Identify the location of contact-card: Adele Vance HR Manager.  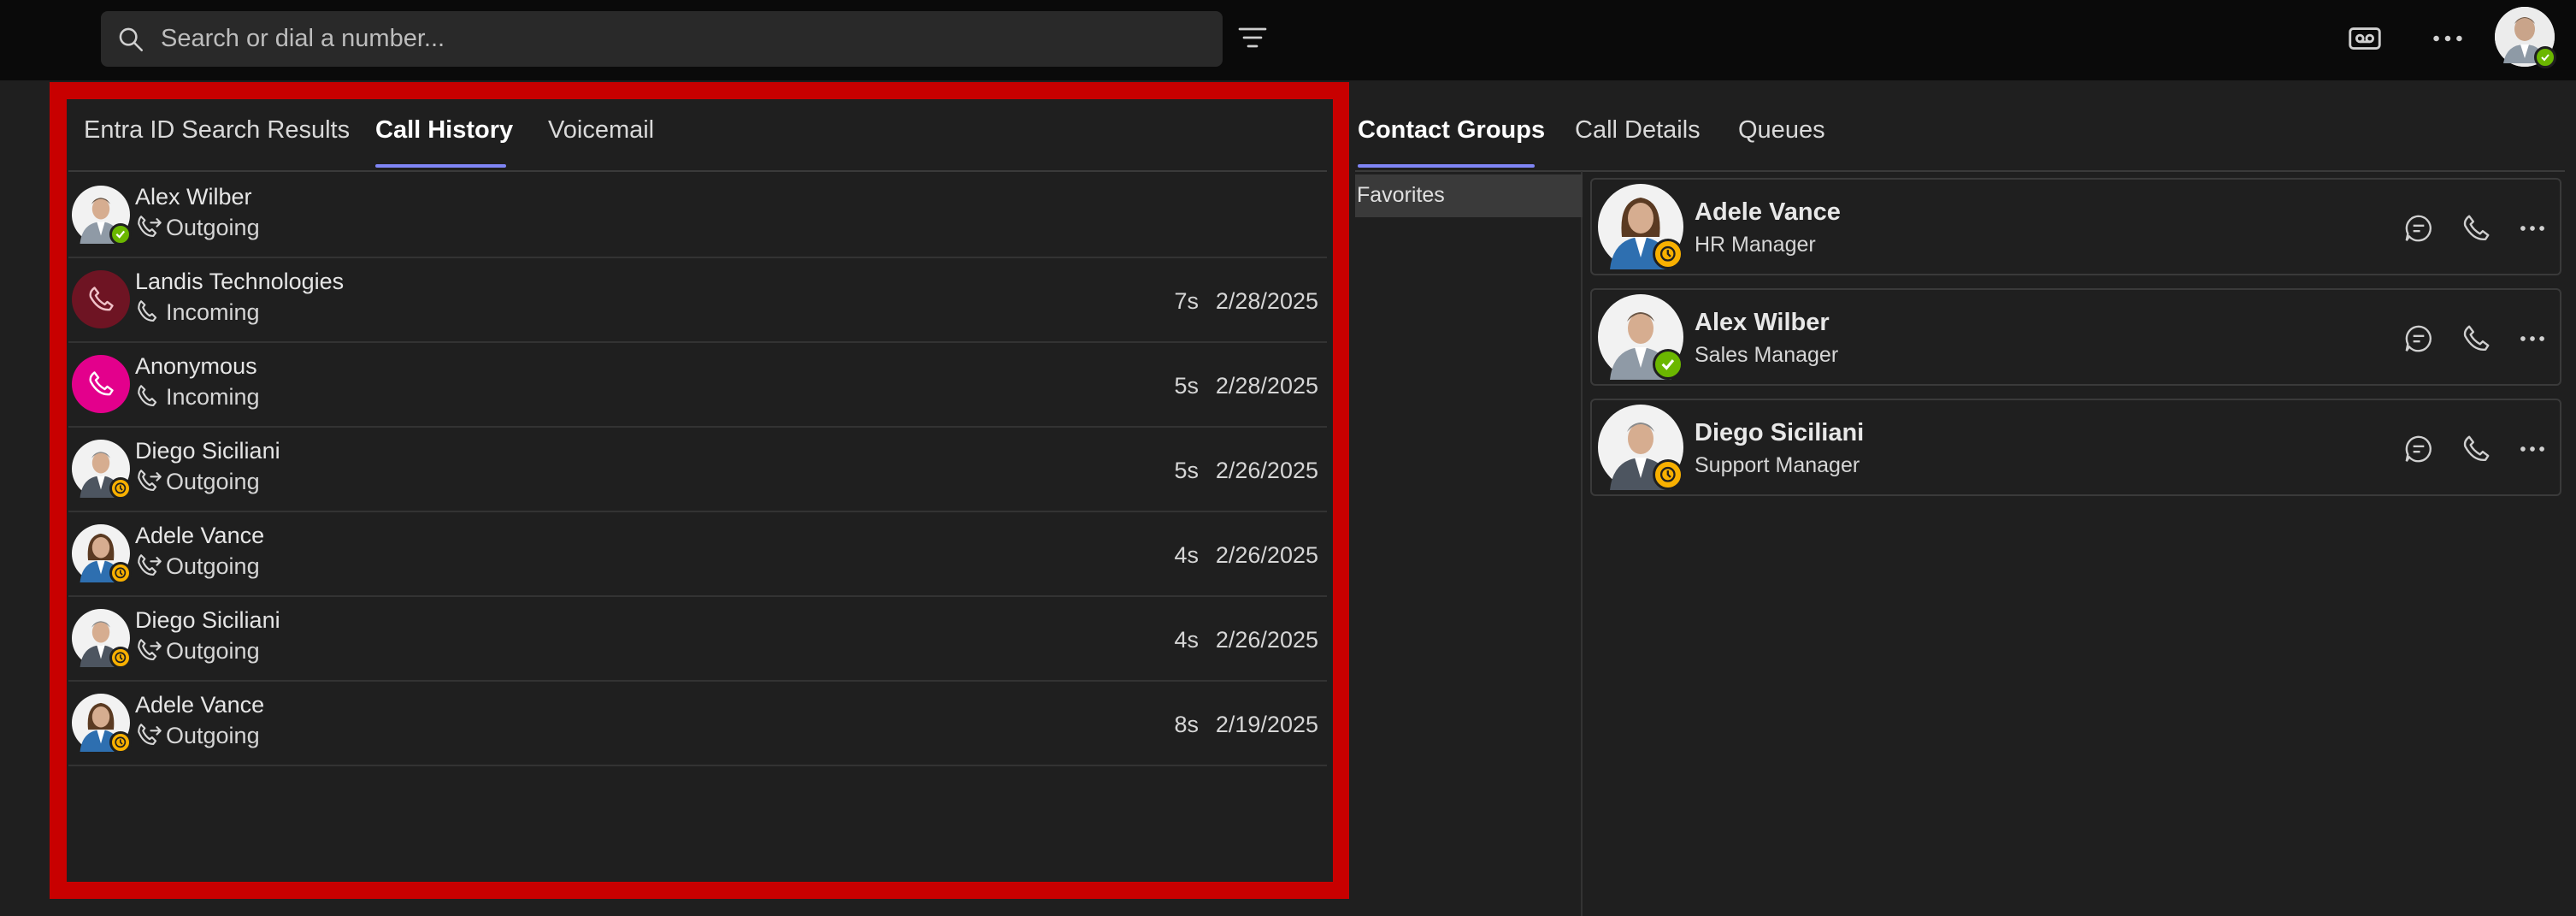
(2075, 226).